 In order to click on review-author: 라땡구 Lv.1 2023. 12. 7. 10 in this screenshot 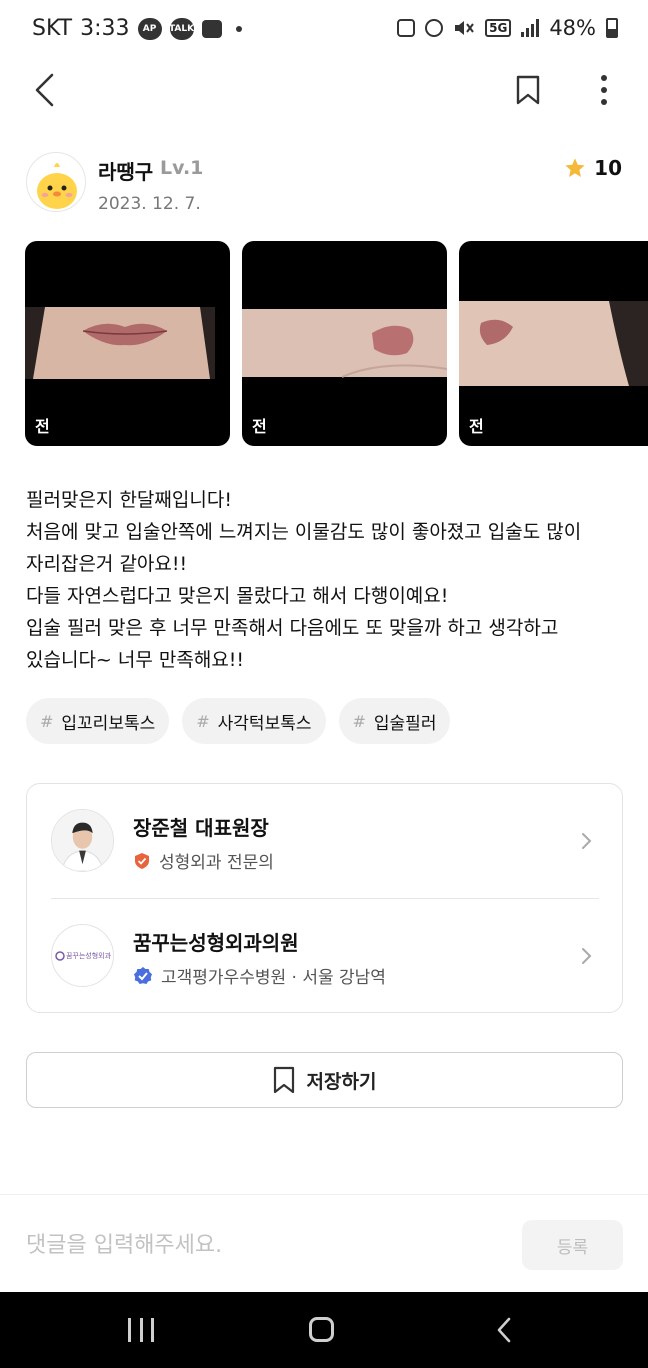, I will do `click(325, 183)`.